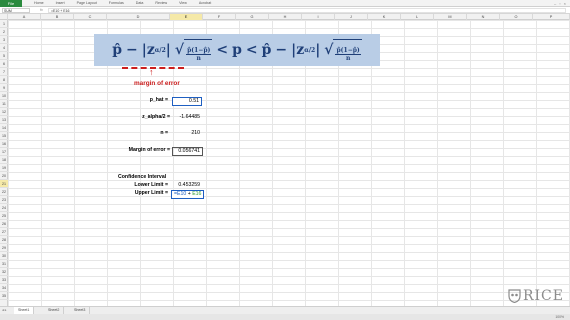 This screenshot has height=320, width=570. What do you see at coordinates (116, 3) in the screenshot?
I see `tab-formulas: Formulas` at bounding box center [116, 3].